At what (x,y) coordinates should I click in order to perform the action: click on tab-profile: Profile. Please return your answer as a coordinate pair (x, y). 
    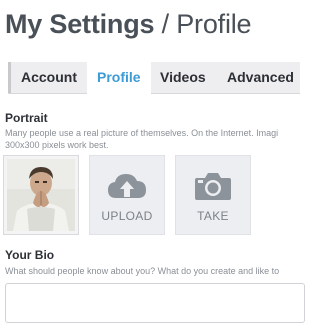
    Looking at the image, I should click on (119, 78).